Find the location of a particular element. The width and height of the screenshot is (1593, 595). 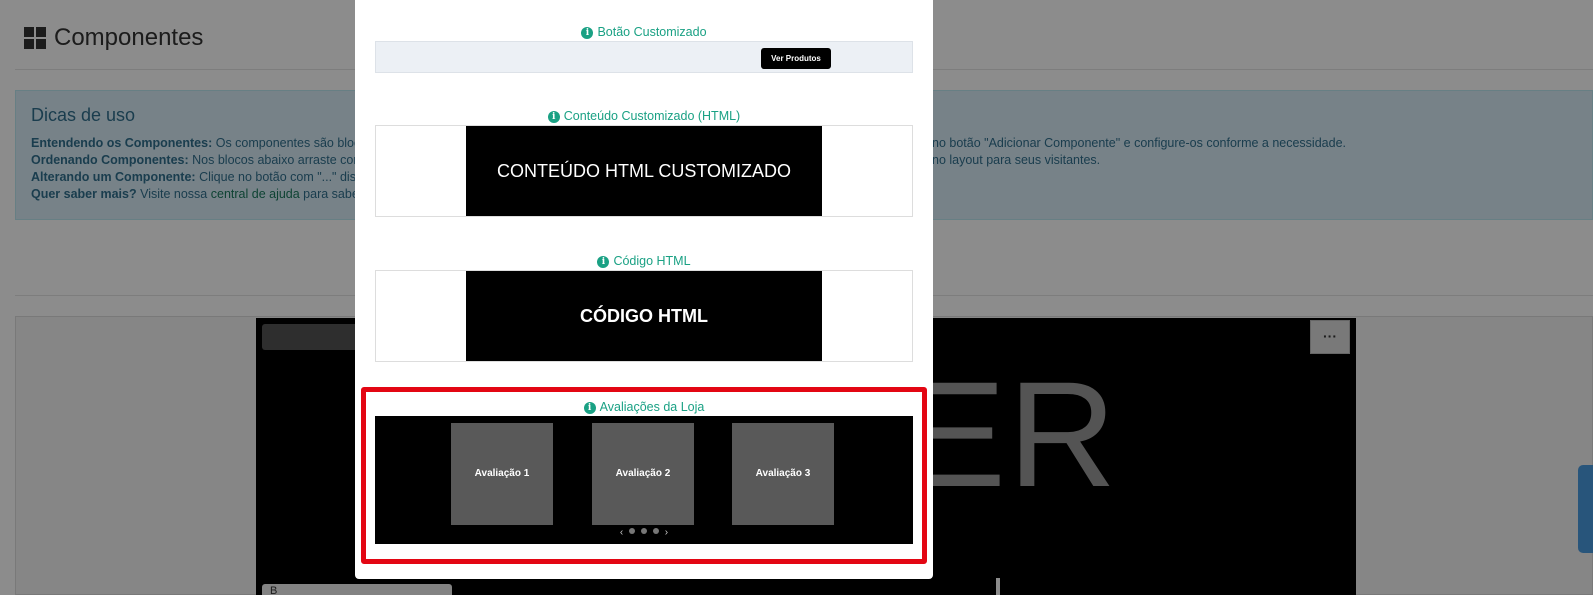

html-code-block: CÓDIGO HTML is located at coordinates (644, 316).